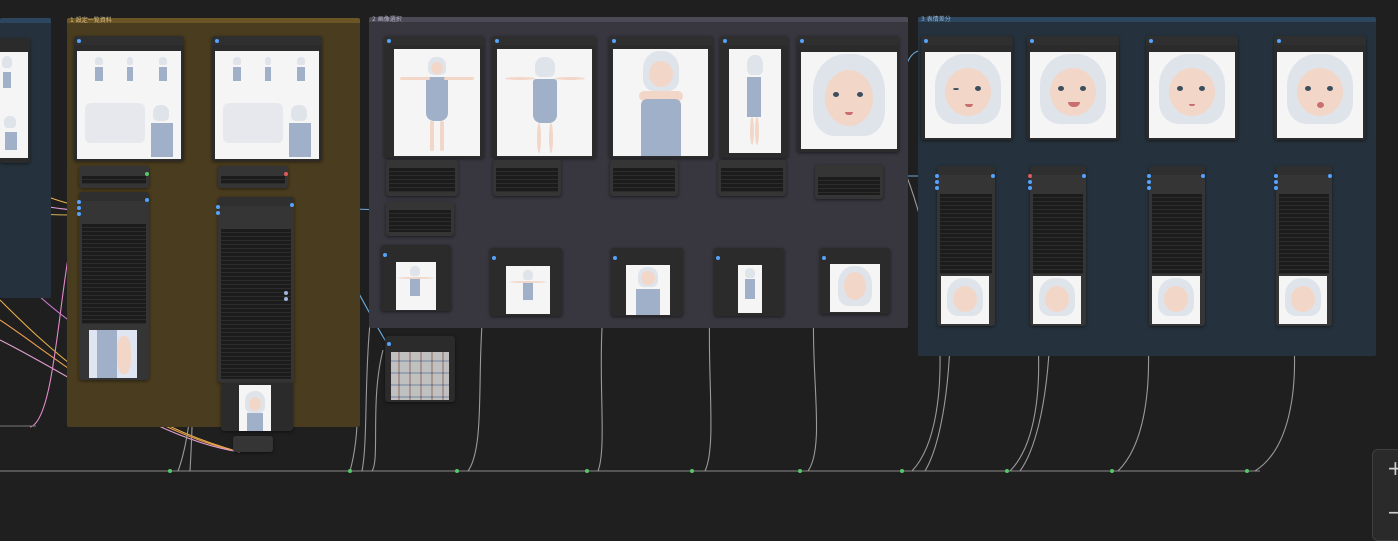 This screenshot has height=541, width=1398. I want to click on character-face-image, so click(849, 100).